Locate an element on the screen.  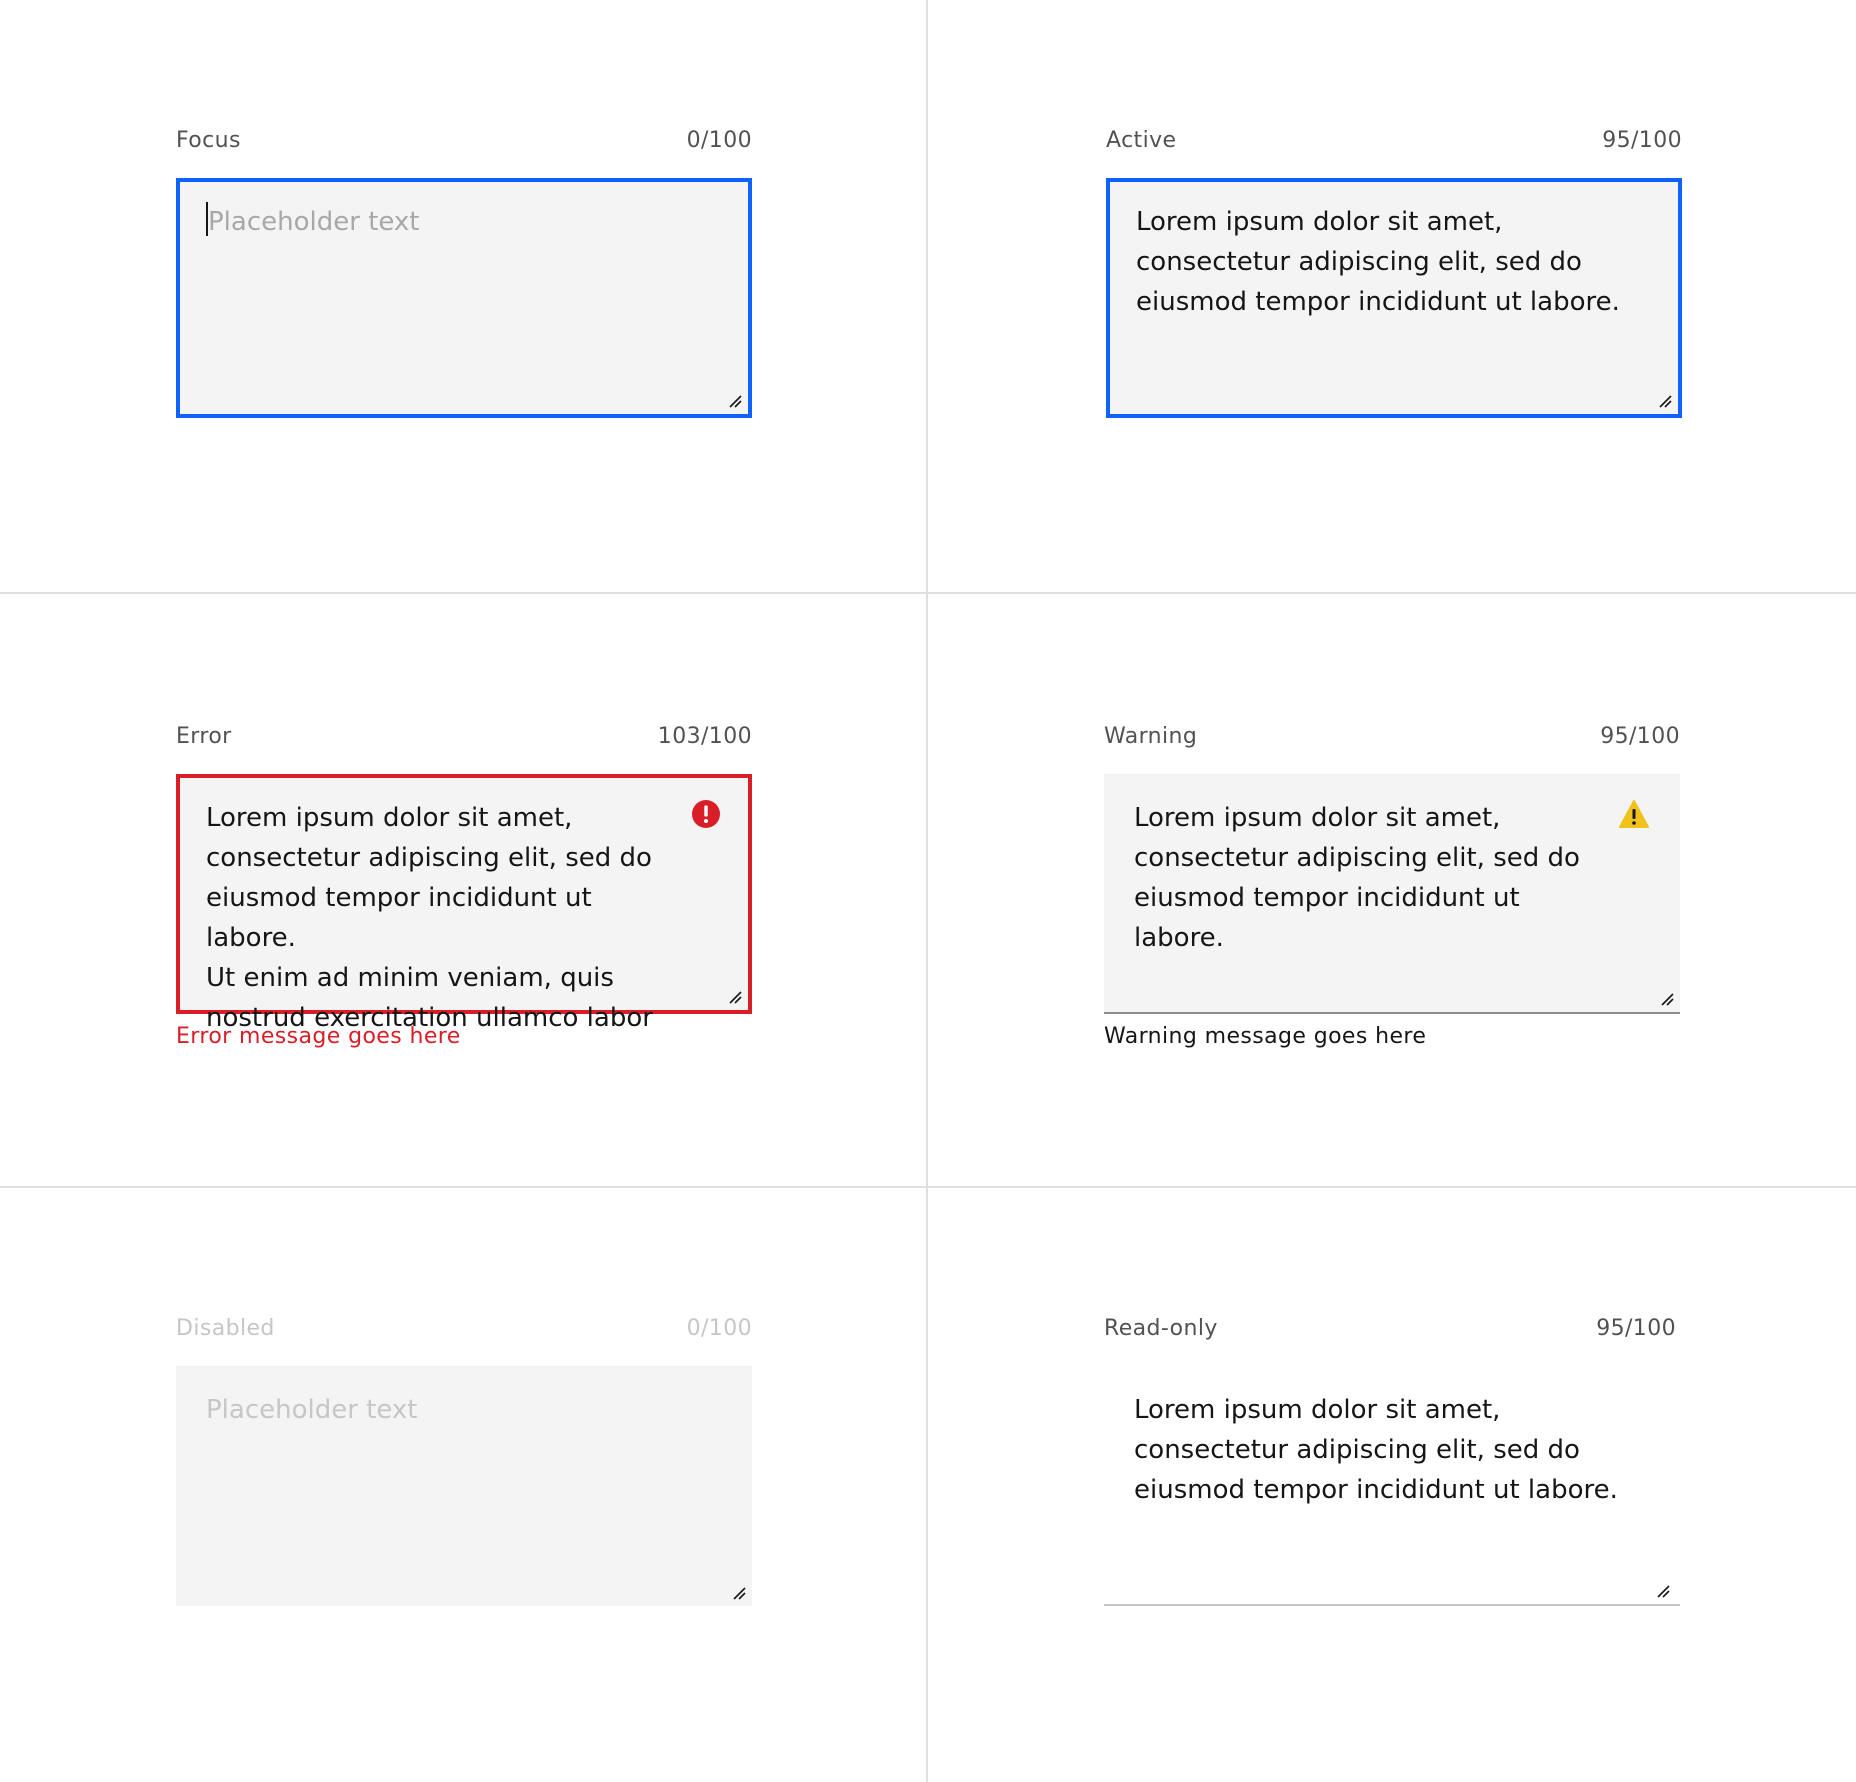
field-label: Focus is located at coordinates (208, 140).